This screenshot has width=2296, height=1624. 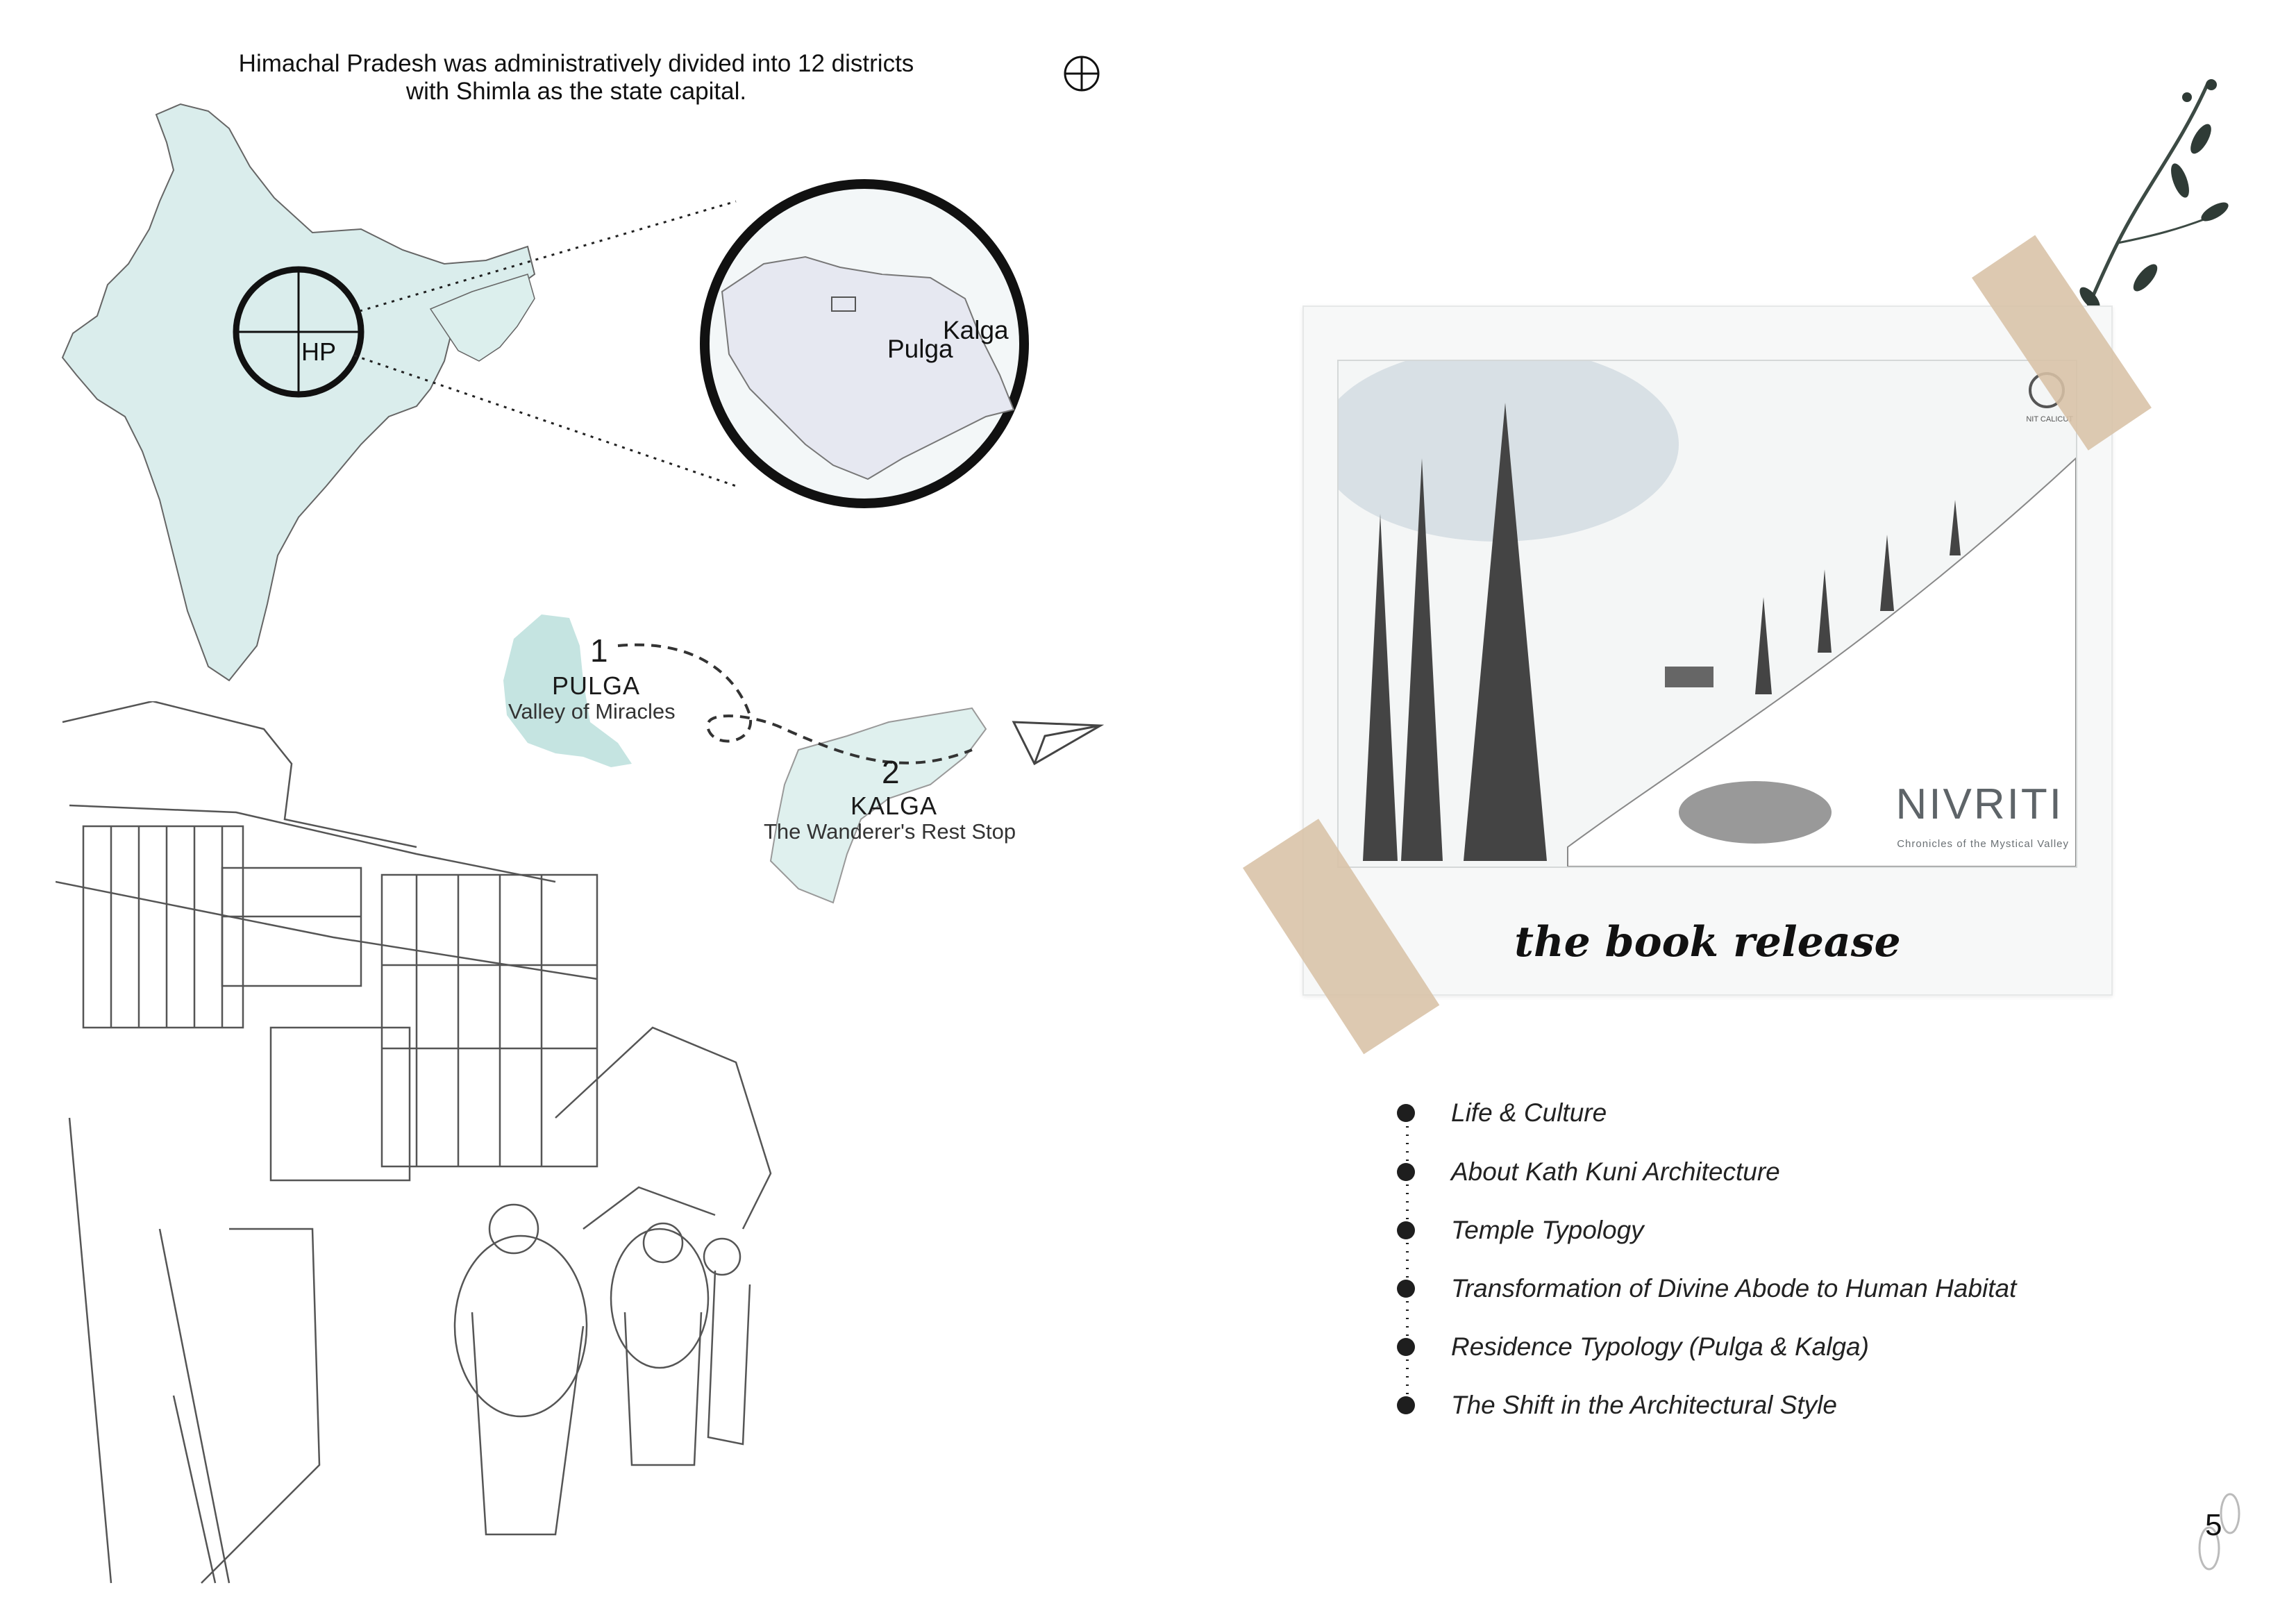 What do you see at coordinates (2213, 1525) in the screenshot?
I see `page-number: 5` at bounding box center [2213, 1525].